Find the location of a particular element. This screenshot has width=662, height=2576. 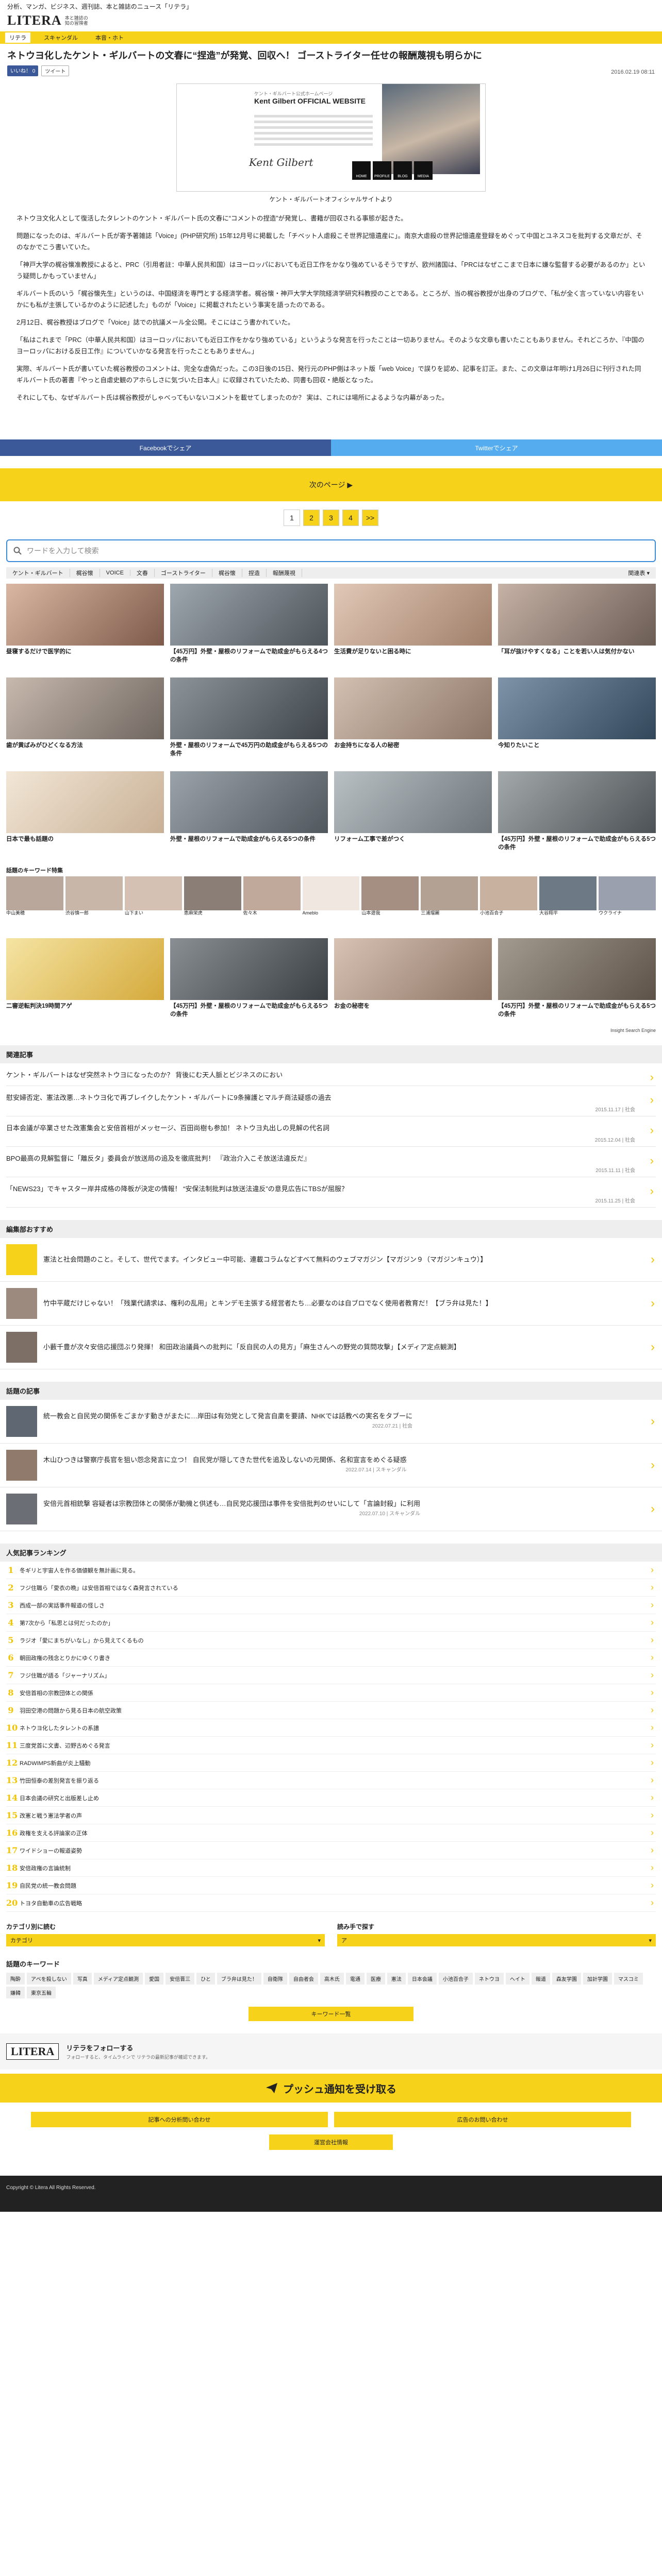

ranking-item: 6 朝田政権の残念とりかにゆくり書き is located at coordinates (331, 1658).